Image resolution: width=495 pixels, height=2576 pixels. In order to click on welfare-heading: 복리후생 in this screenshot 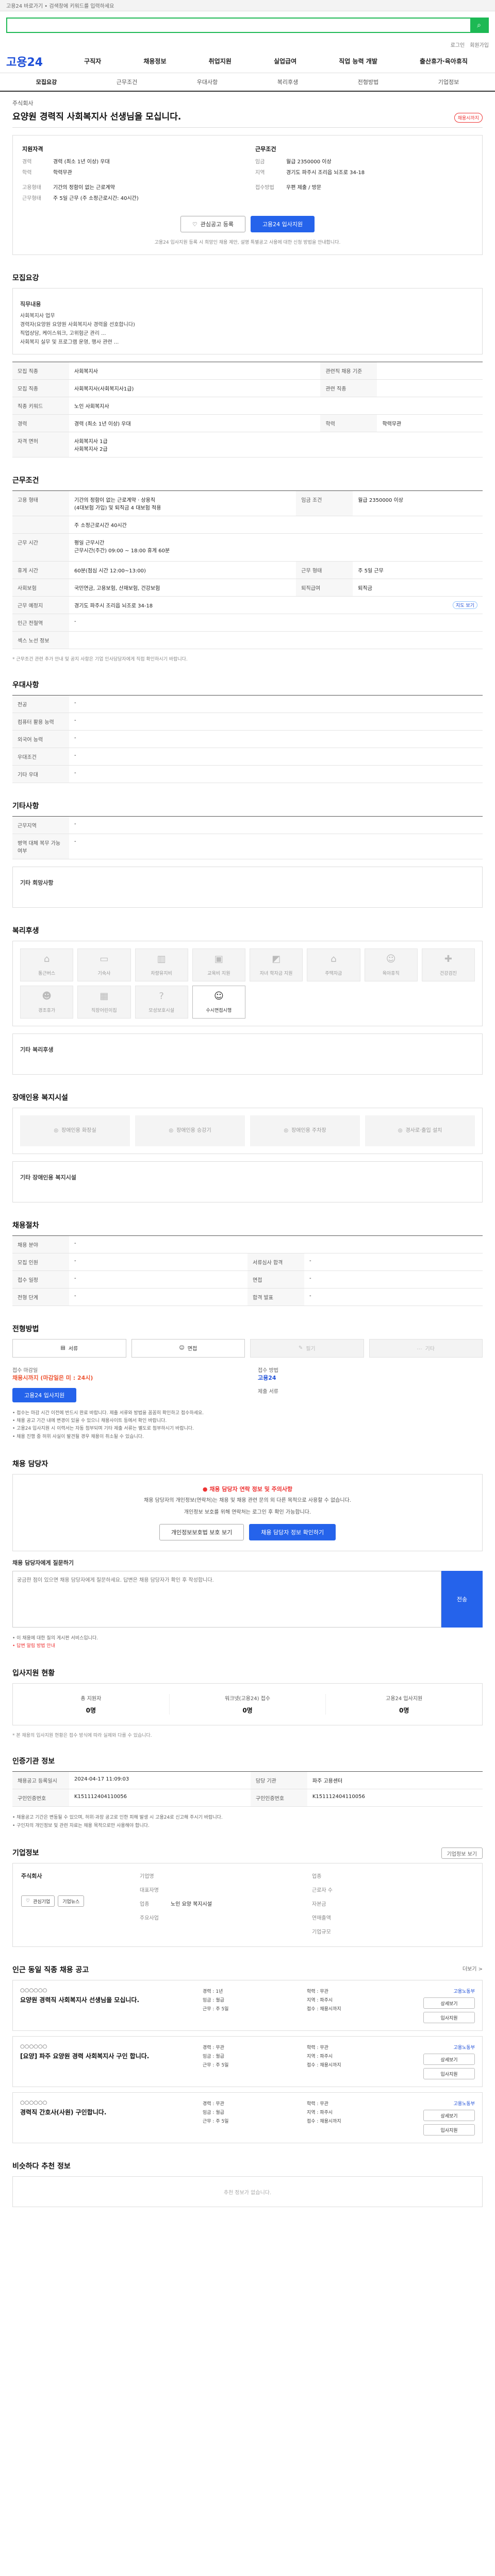, I will do `click(25, 930)`.